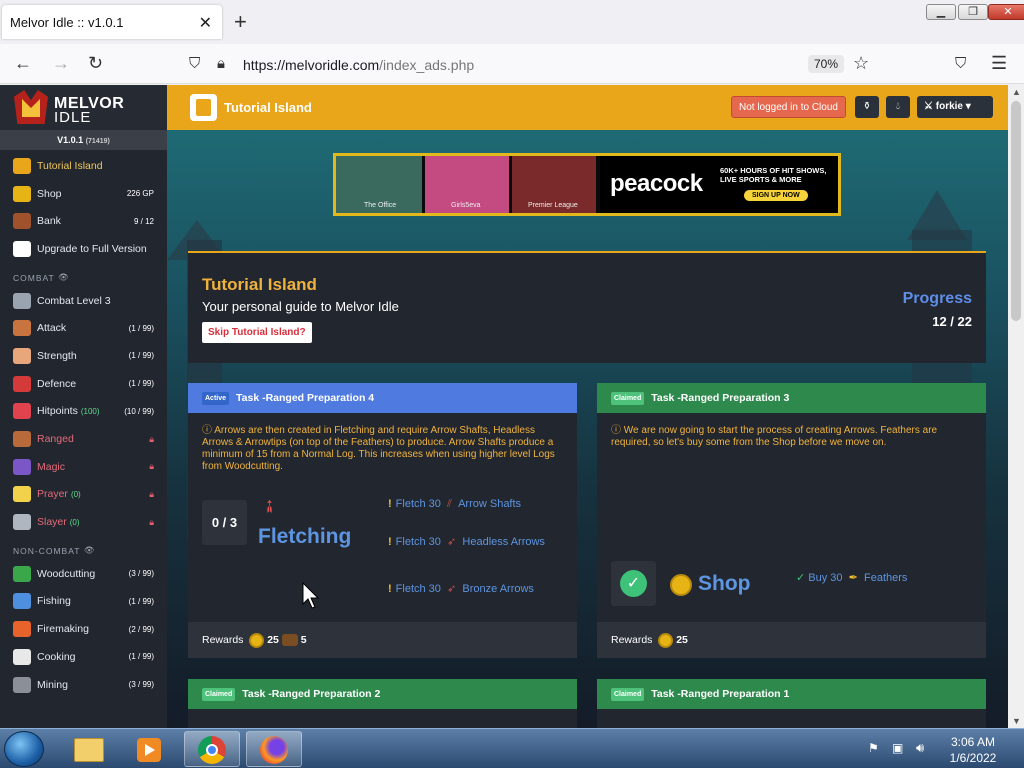 This screenshot has width=1024, height=768. Describe the element at coordinates (861, 63) in the screenshot. I see `bookmark-star-icon: ☆` at that location.